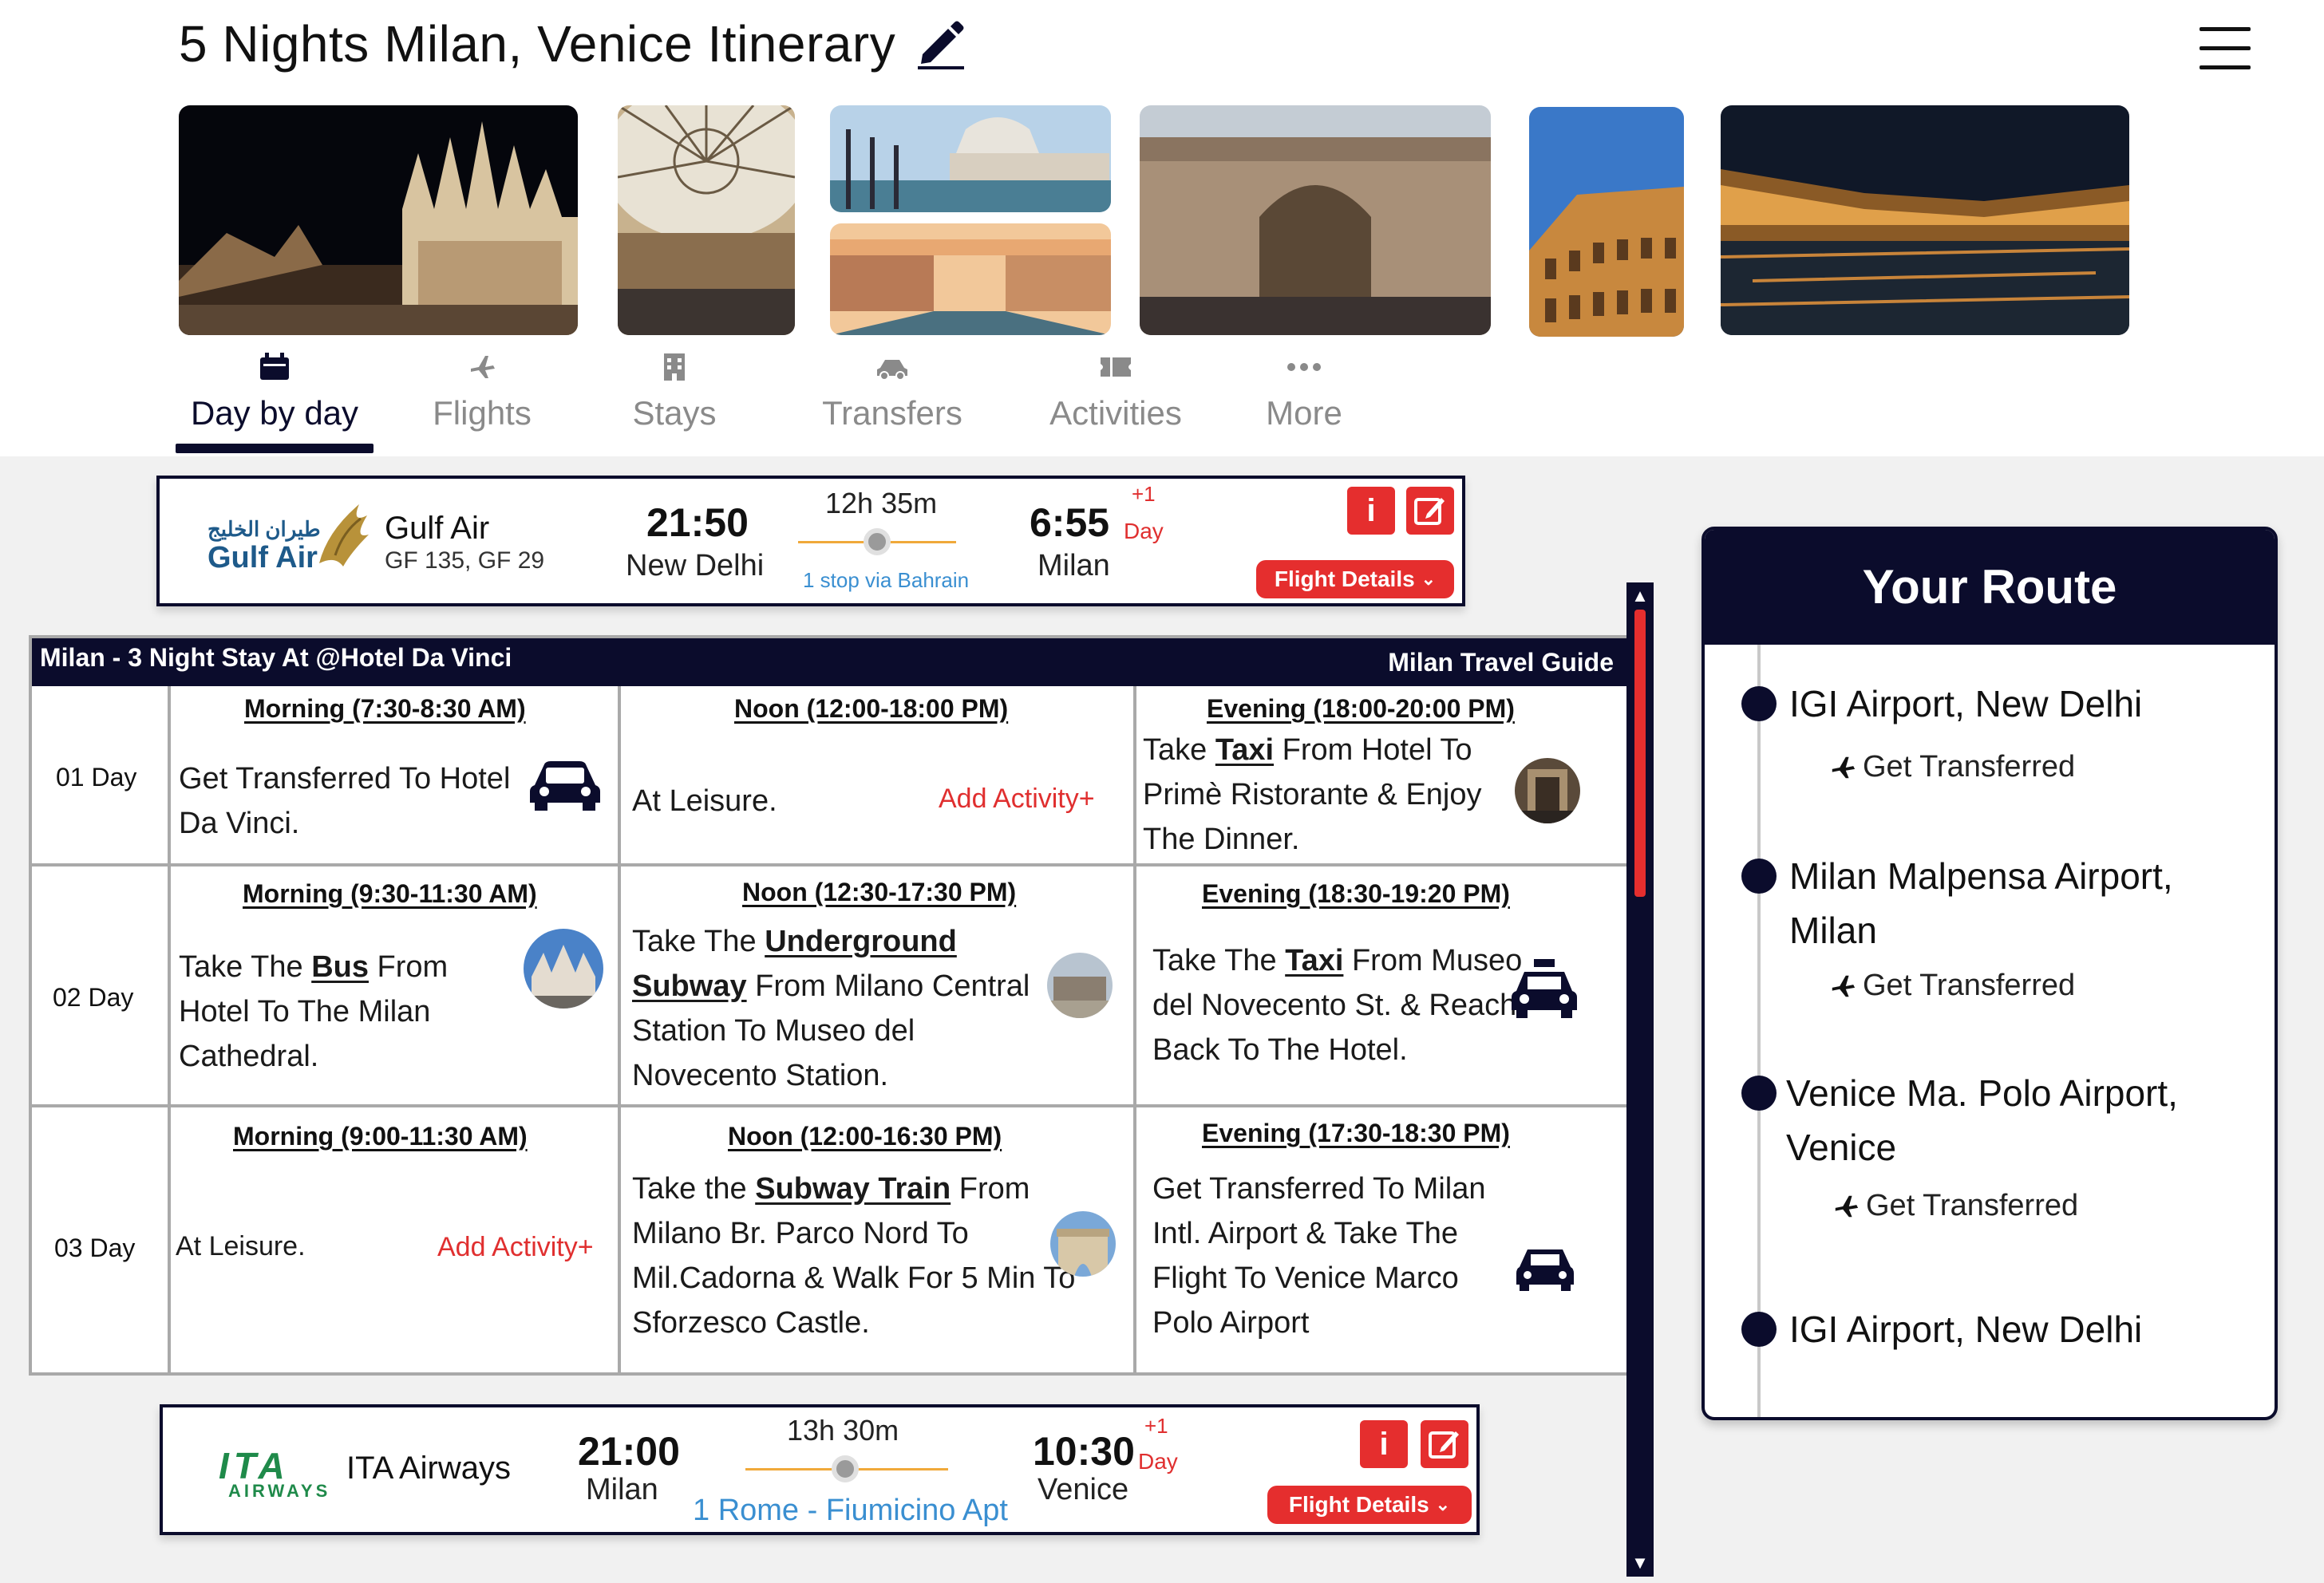 The width and height of the screenshot is (2324, 1583). What do you see at coordinates (428, 1468) in the screenshot?
I see `return-airline-name: ITA Airways` at bounding box center [428, 1468].